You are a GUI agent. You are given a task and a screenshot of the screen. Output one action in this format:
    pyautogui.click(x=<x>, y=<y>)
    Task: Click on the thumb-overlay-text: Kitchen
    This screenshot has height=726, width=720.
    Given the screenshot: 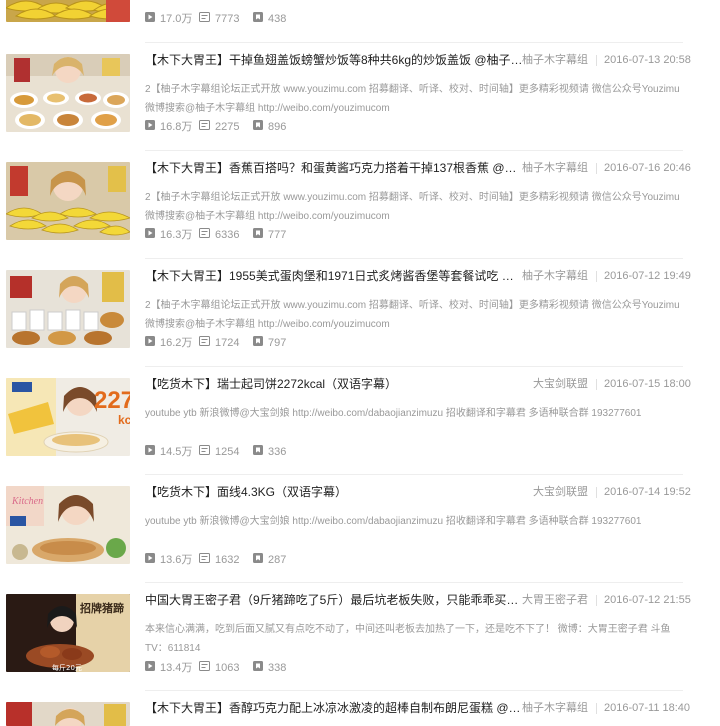 What is the action you would take?
    pyautogui.click(x=27, y=501)
    